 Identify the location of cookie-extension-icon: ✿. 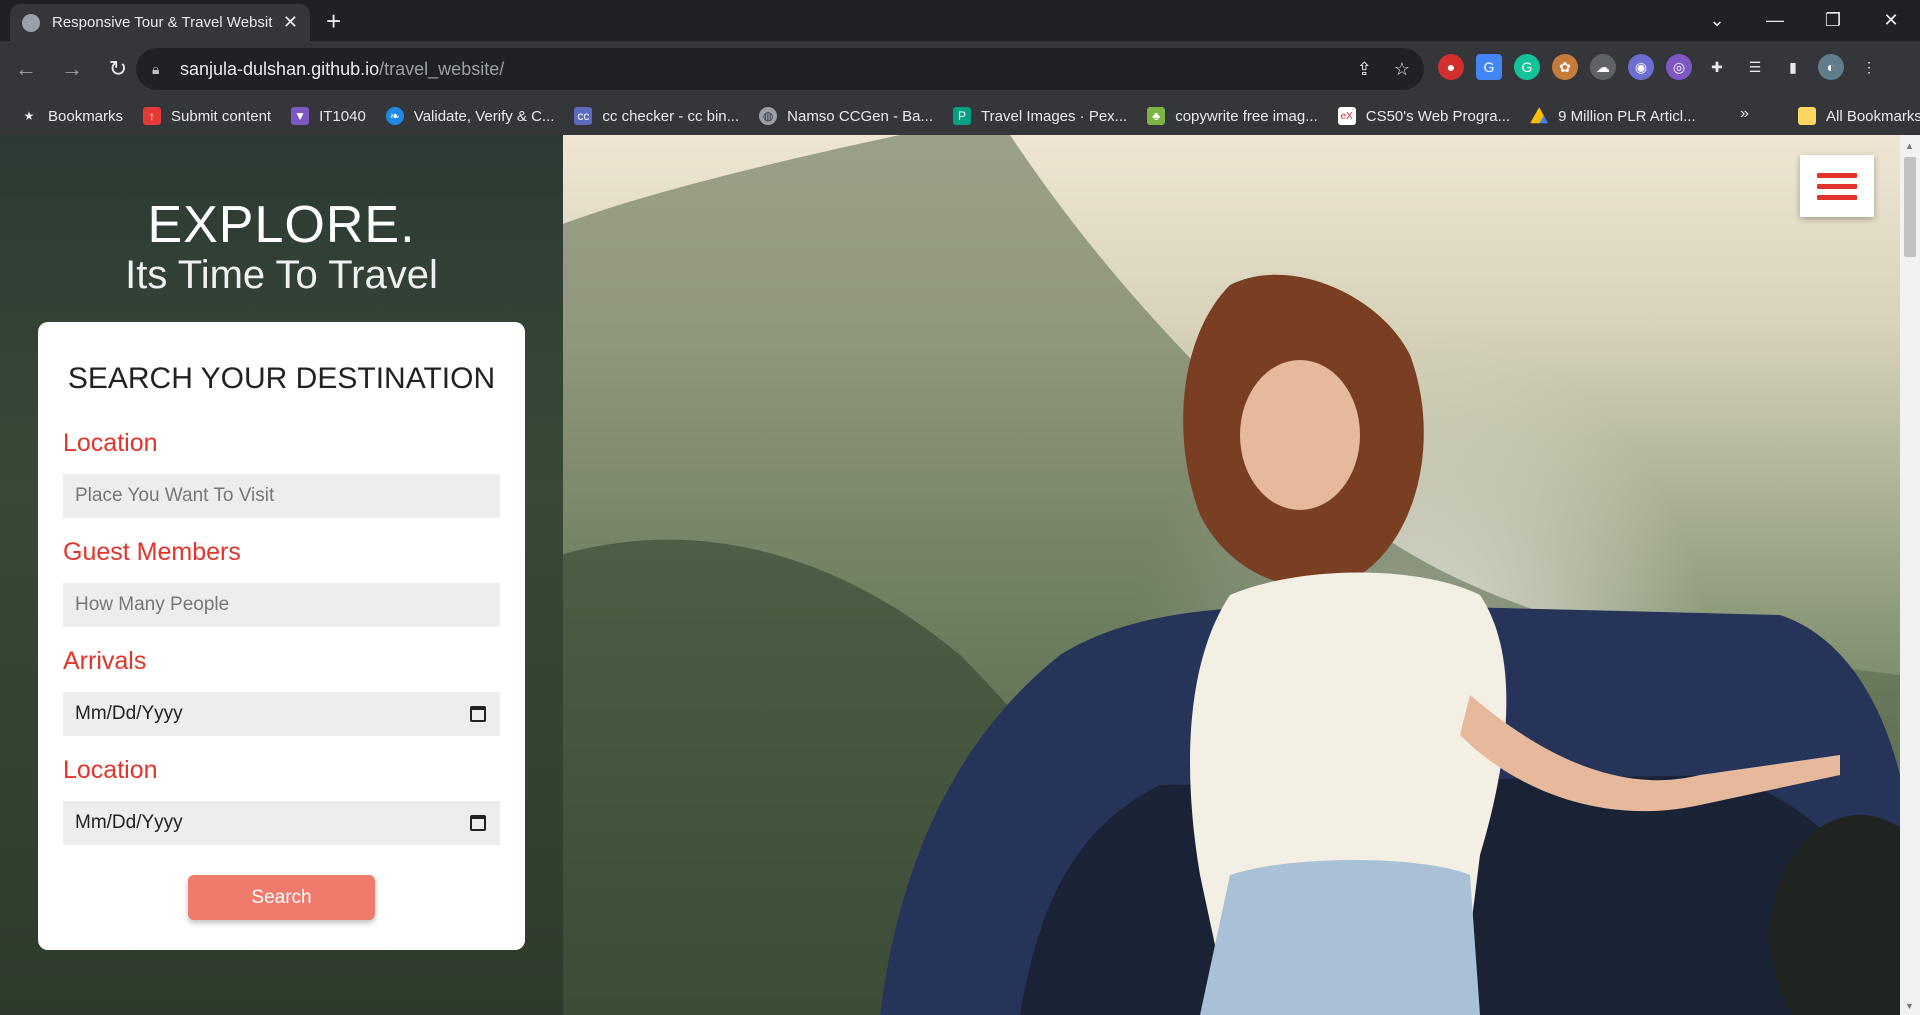
(1565, 67).